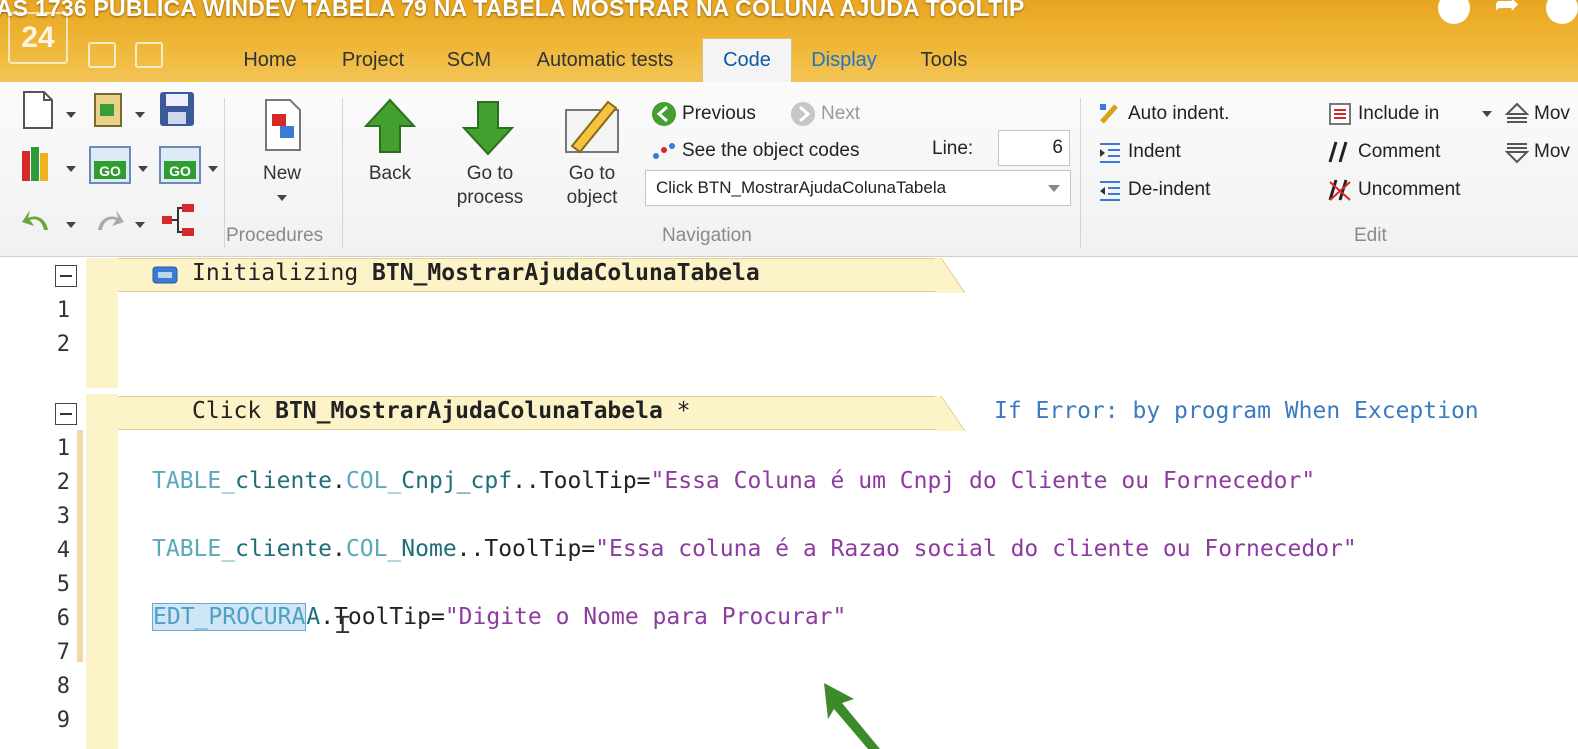 Image resolution: width=1578 pixels, height=749 pixels. Describe the element at coordinates (1487, 114) in the screenshot. I see `include-in-dropdown-icon` at that location.